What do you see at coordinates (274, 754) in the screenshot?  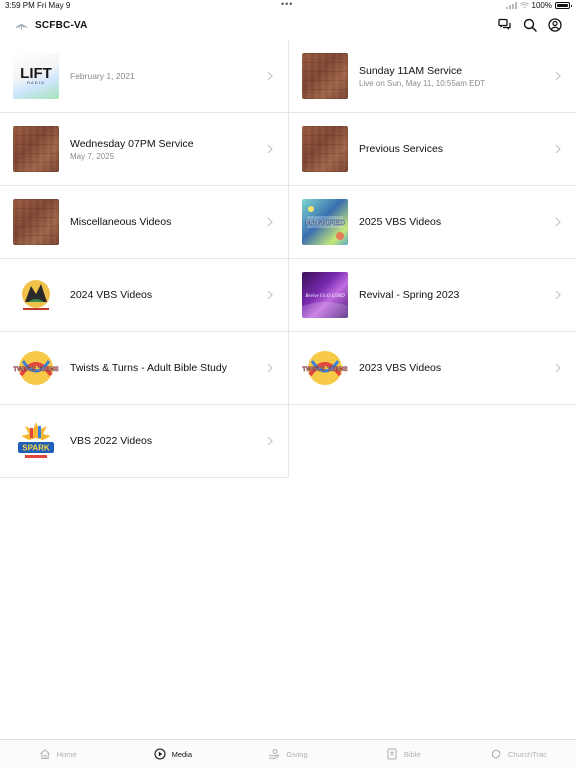 I see `giving-icon` at bounding box center [274, 754].